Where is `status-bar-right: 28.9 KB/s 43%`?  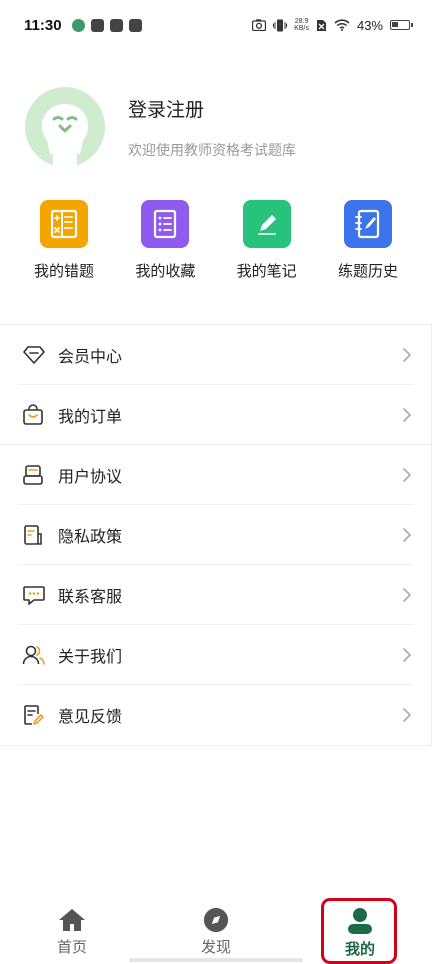
status-bar-right: 28.9 KB/s 43% is located at coordinates (332, 25).